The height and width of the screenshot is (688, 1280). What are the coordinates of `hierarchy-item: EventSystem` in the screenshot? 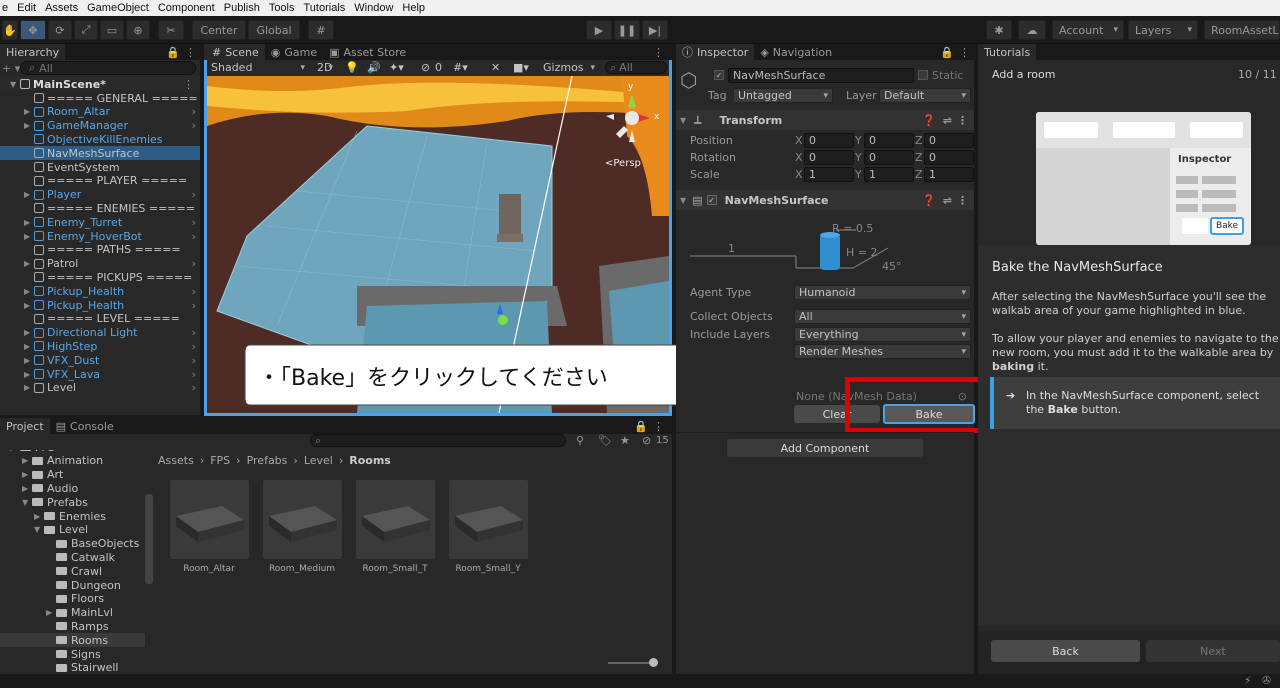 It's located at (100, 167).